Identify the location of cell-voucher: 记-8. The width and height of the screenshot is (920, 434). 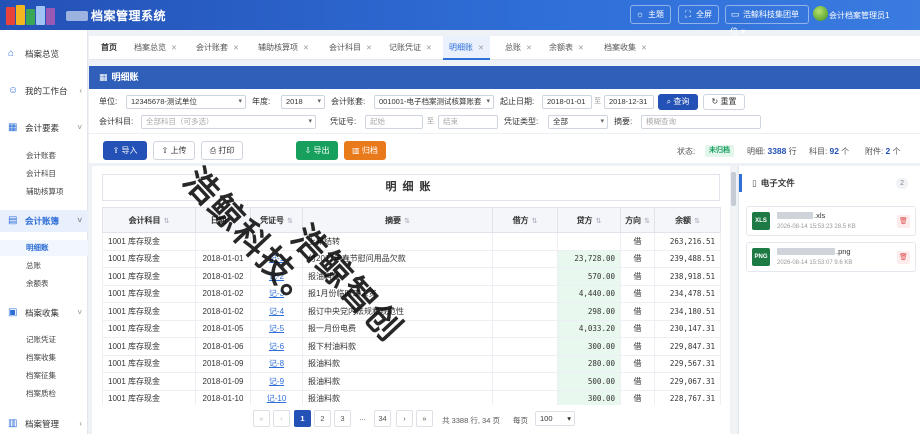
(276, 363).